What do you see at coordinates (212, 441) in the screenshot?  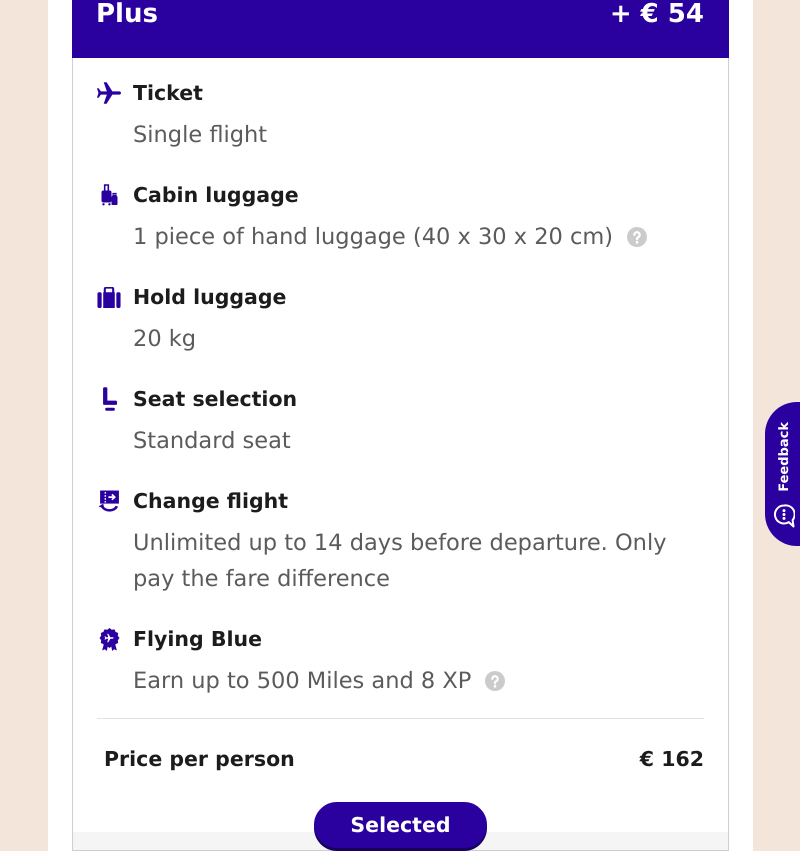 I see `feature-description: Standard seat` at bounding box center [212, 441].